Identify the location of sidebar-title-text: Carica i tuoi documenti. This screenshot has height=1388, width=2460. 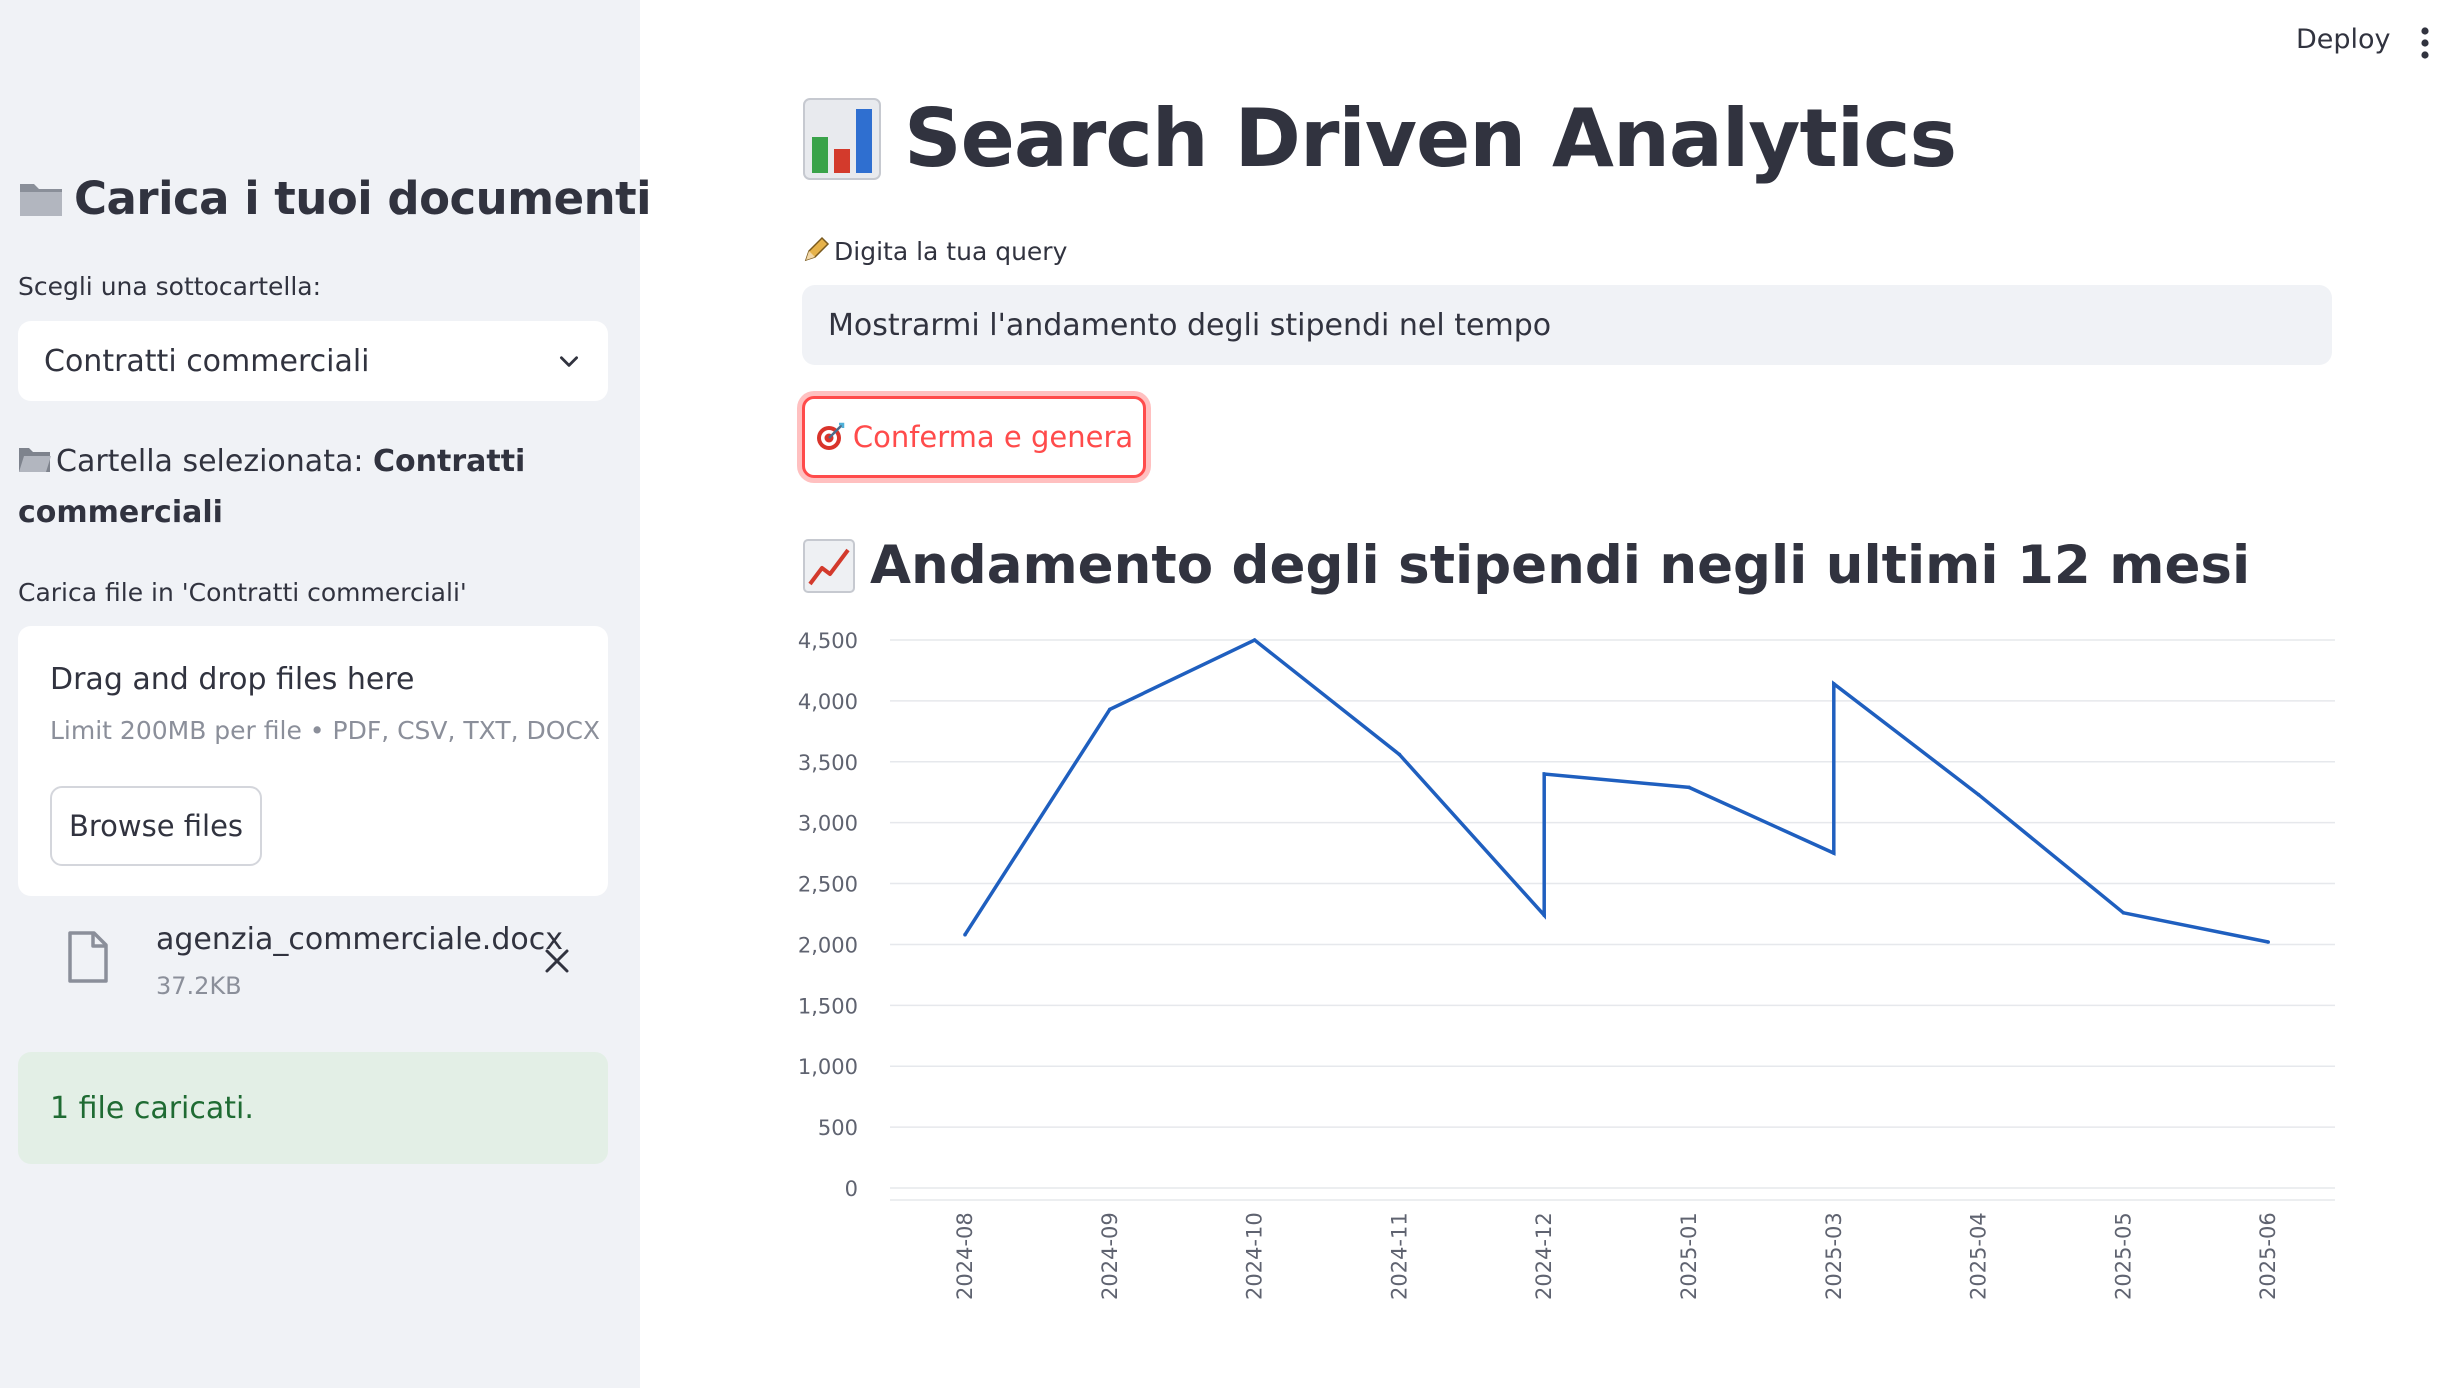
(363, 198).